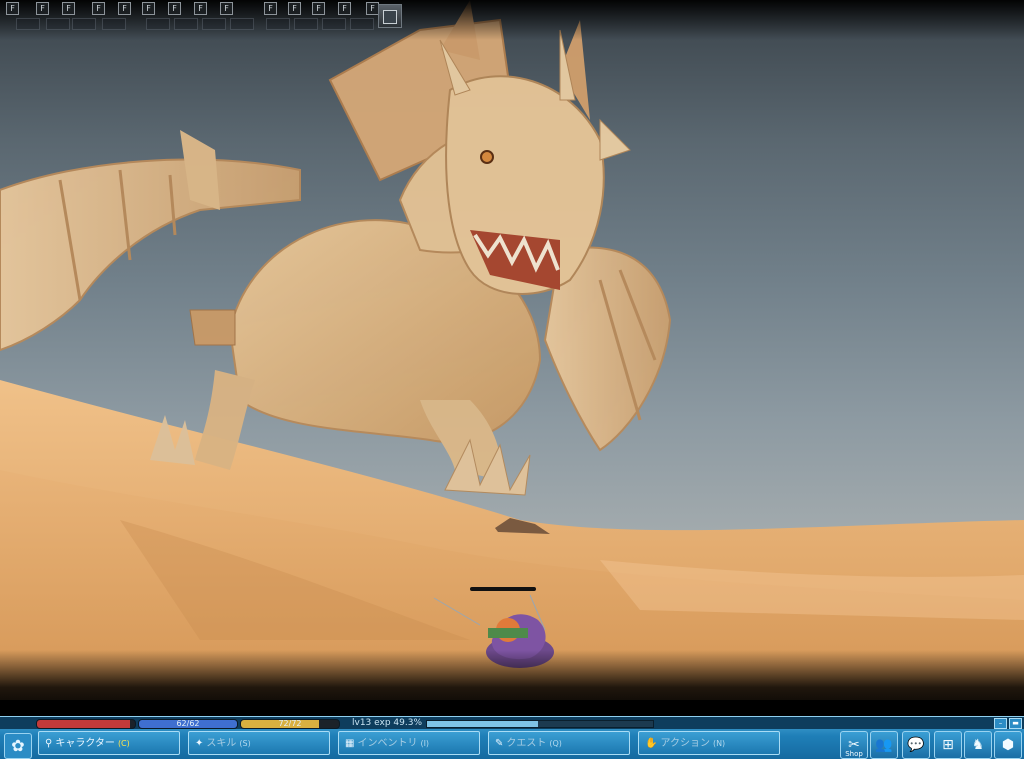 Image resolution: width=1024 pixels, height=759 pixels. What do you see at coordinates (540, 724) in the screenshot?
I see `exp-bar` at bounding box center [540, 724].